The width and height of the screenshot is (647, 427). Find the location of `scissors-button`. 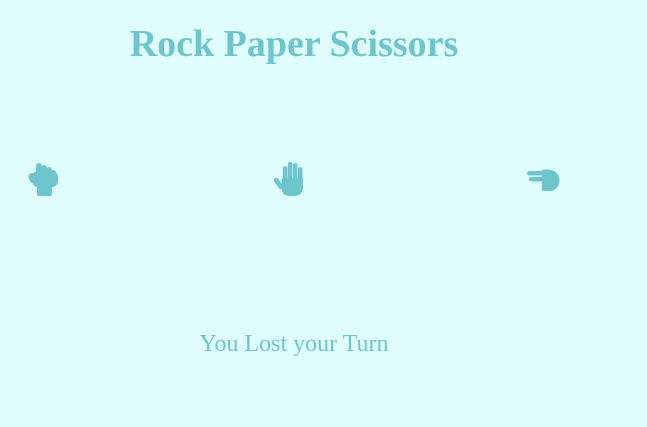

scissors-button is located at coordinates (544, 180).